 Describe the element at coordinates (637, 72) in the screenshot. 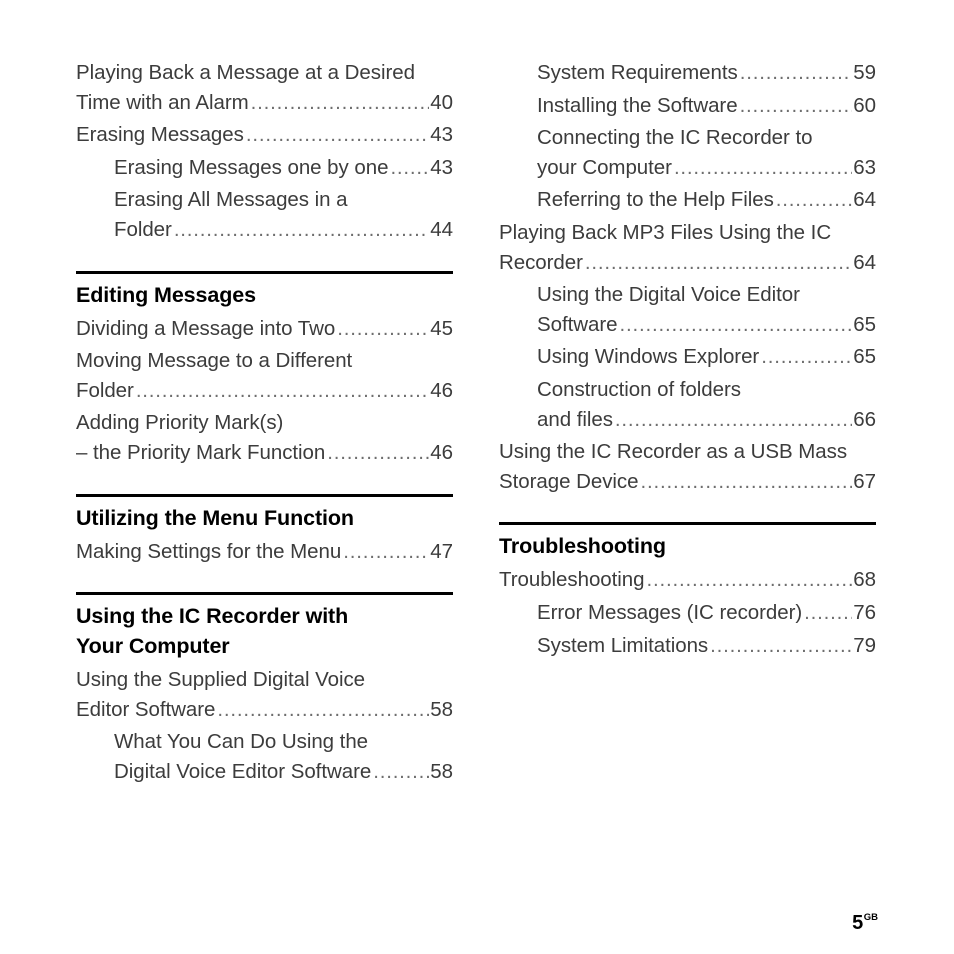

I see `toc-entry-title: System Requirements` at that location.